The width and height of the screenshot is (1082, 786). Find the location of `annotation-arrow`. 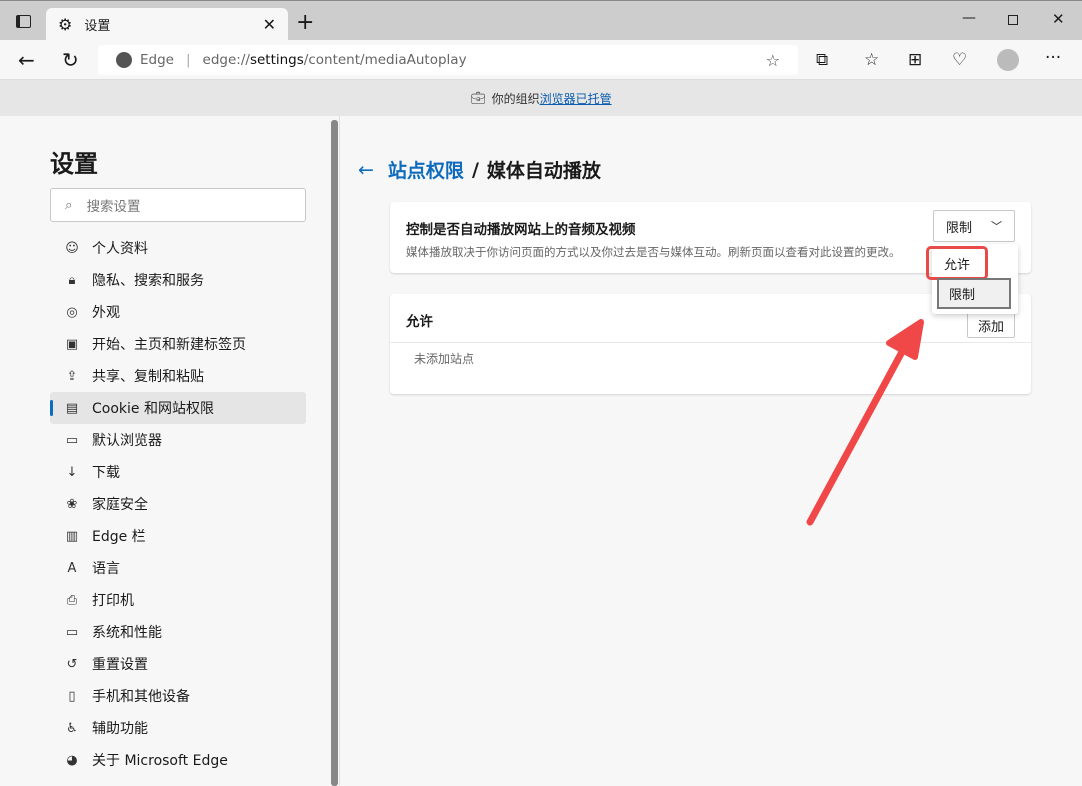

annotation-arrow is located at coordinates (865, 422).